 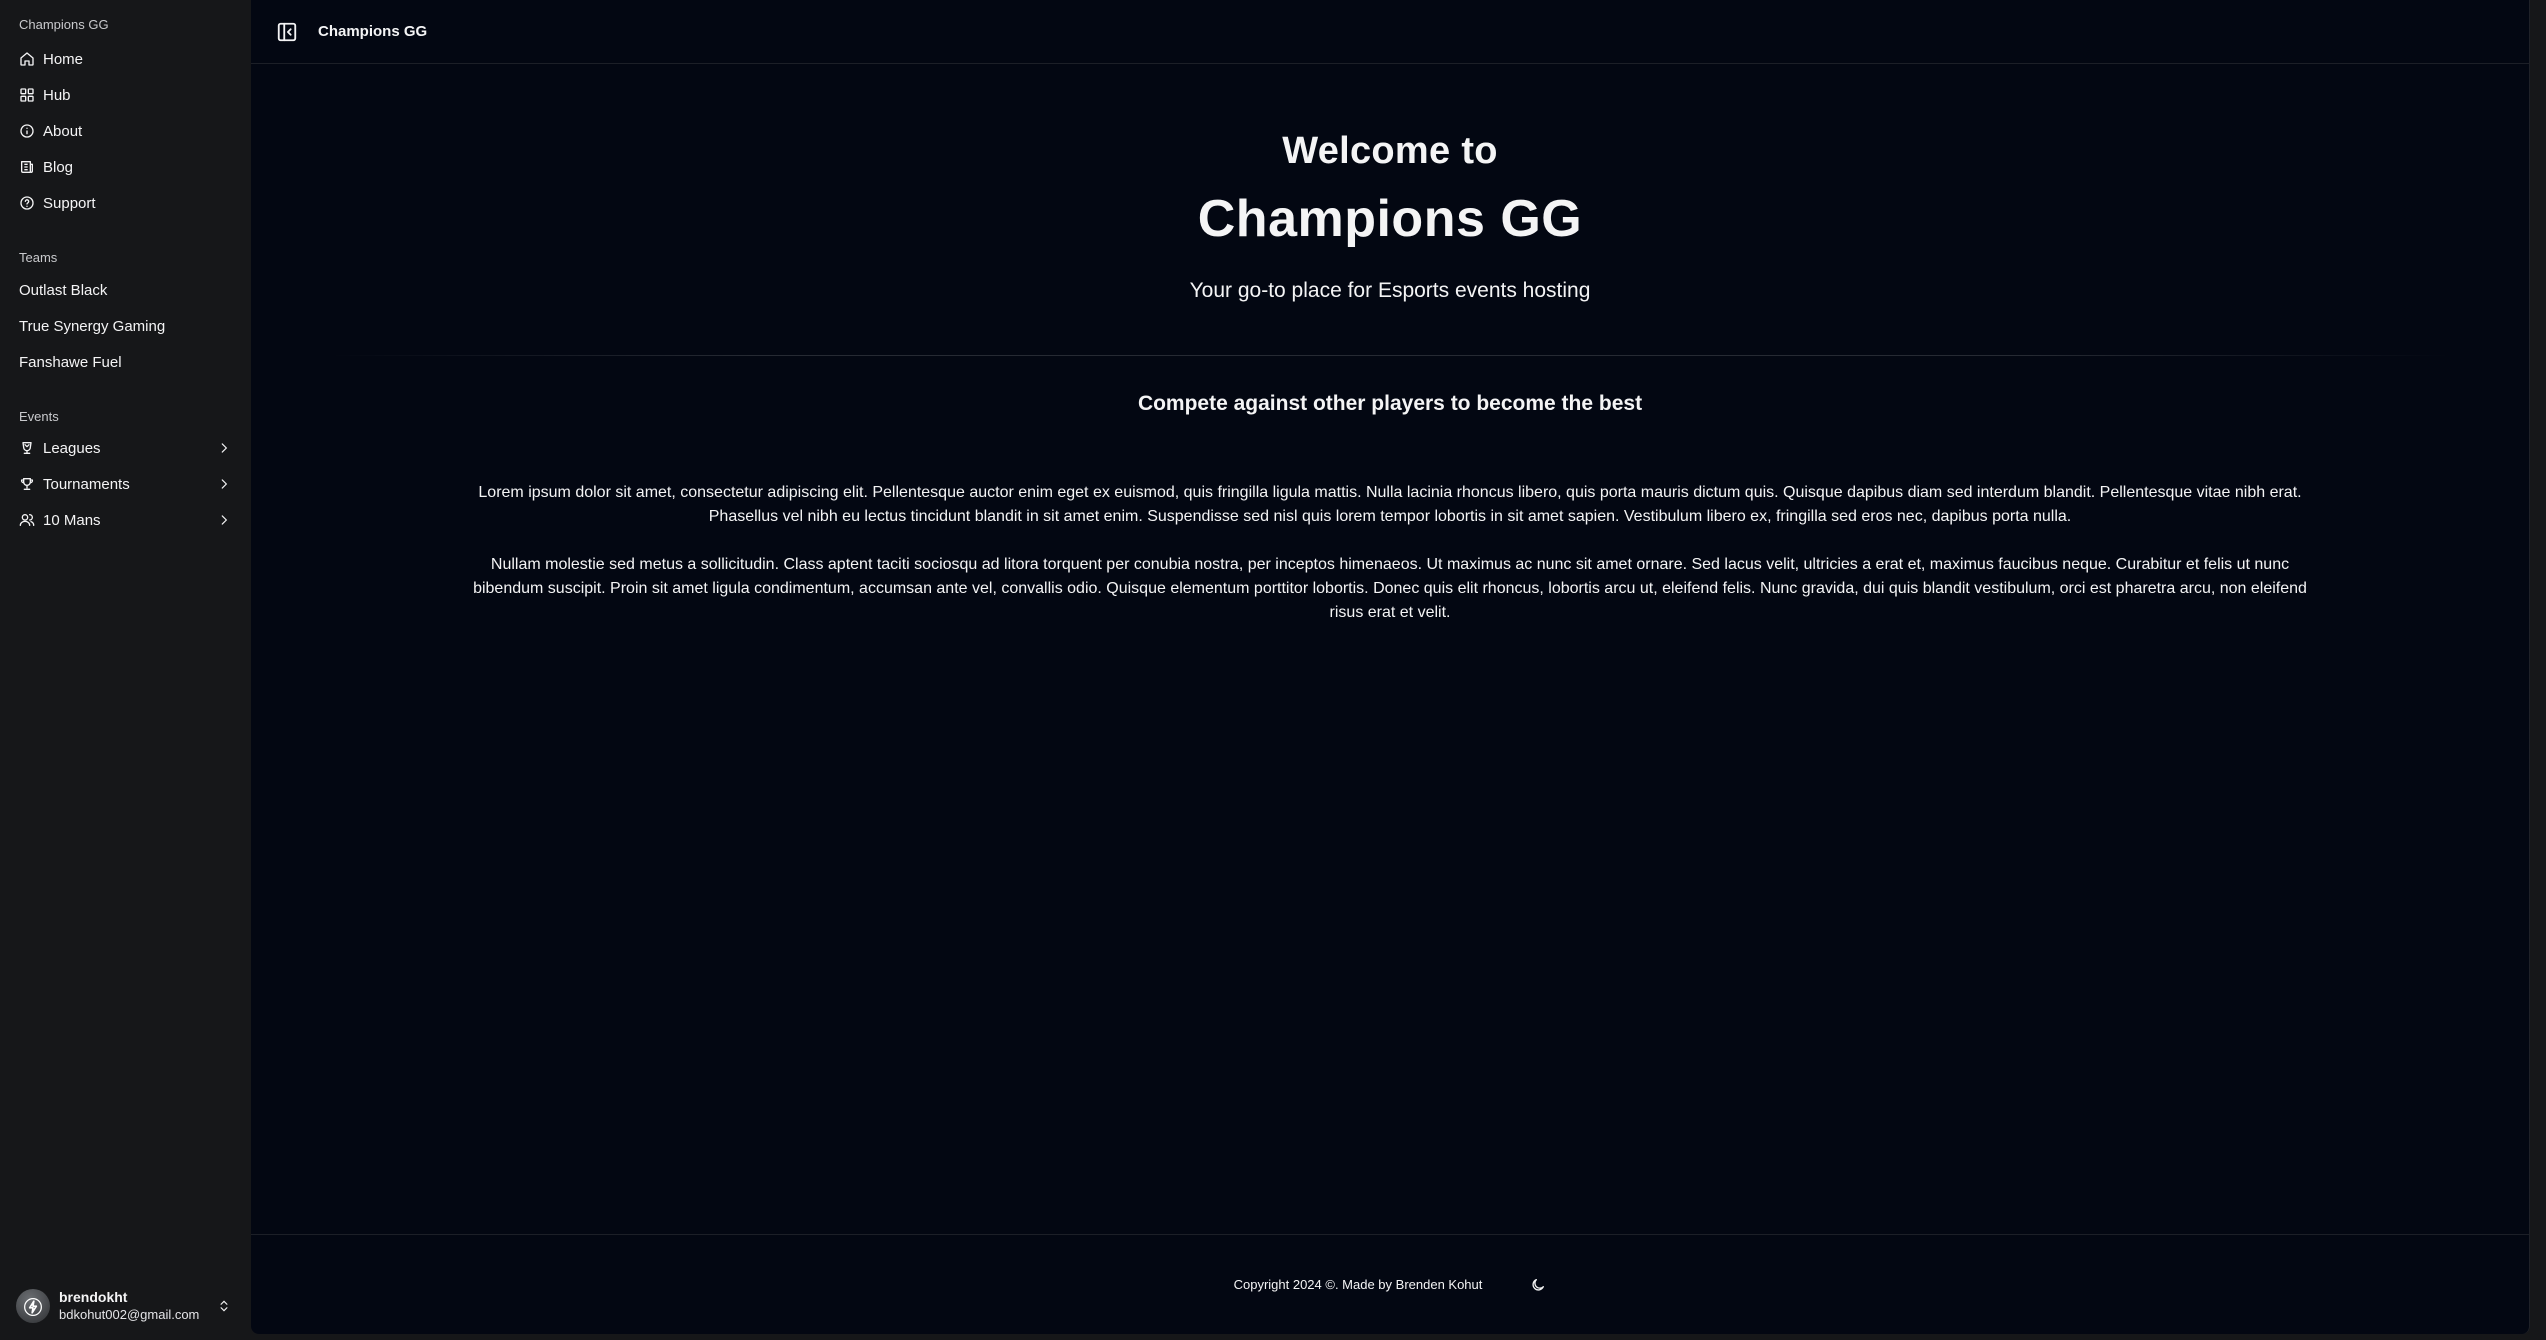 What do you see at coordinates (125, 448) in the screenshot?
I see `sidebar-item-leagues: Leagues` at bounding box center [125, 448].